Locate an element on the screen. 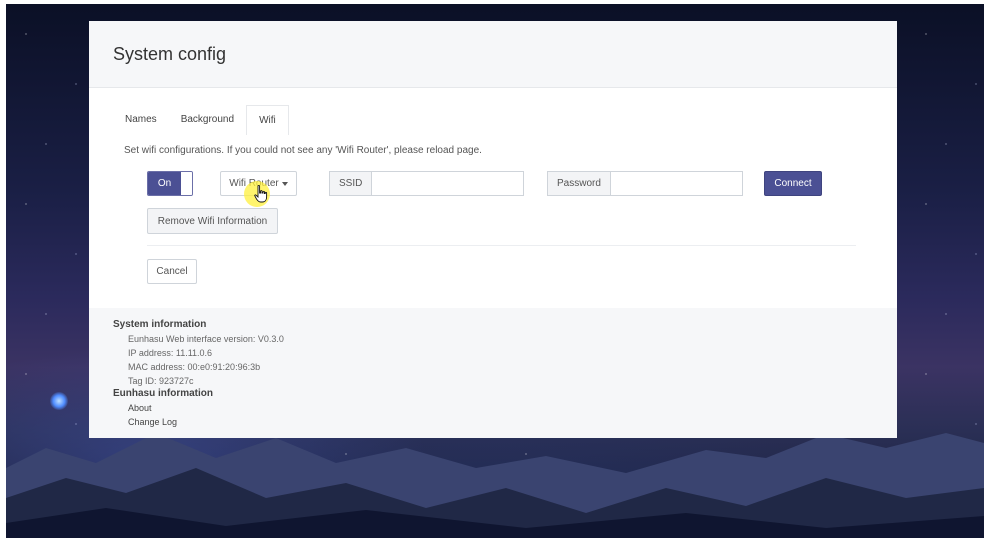 The height and width of the screenshot is (545, 990). hand-pointer-icon is located at coordinates (261, 194).